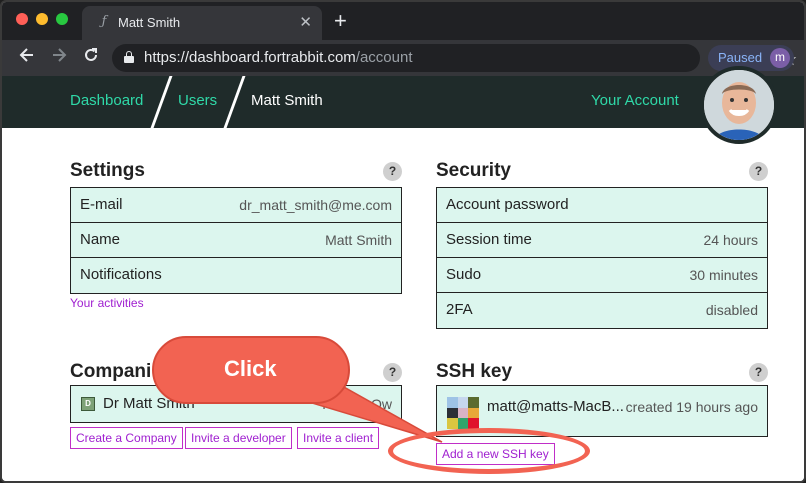 The height and width of the screenshot is (483, 806). Describe the element at coordinates (489, 451) in the screenshot. I see `highlight-ellipse` at that location.